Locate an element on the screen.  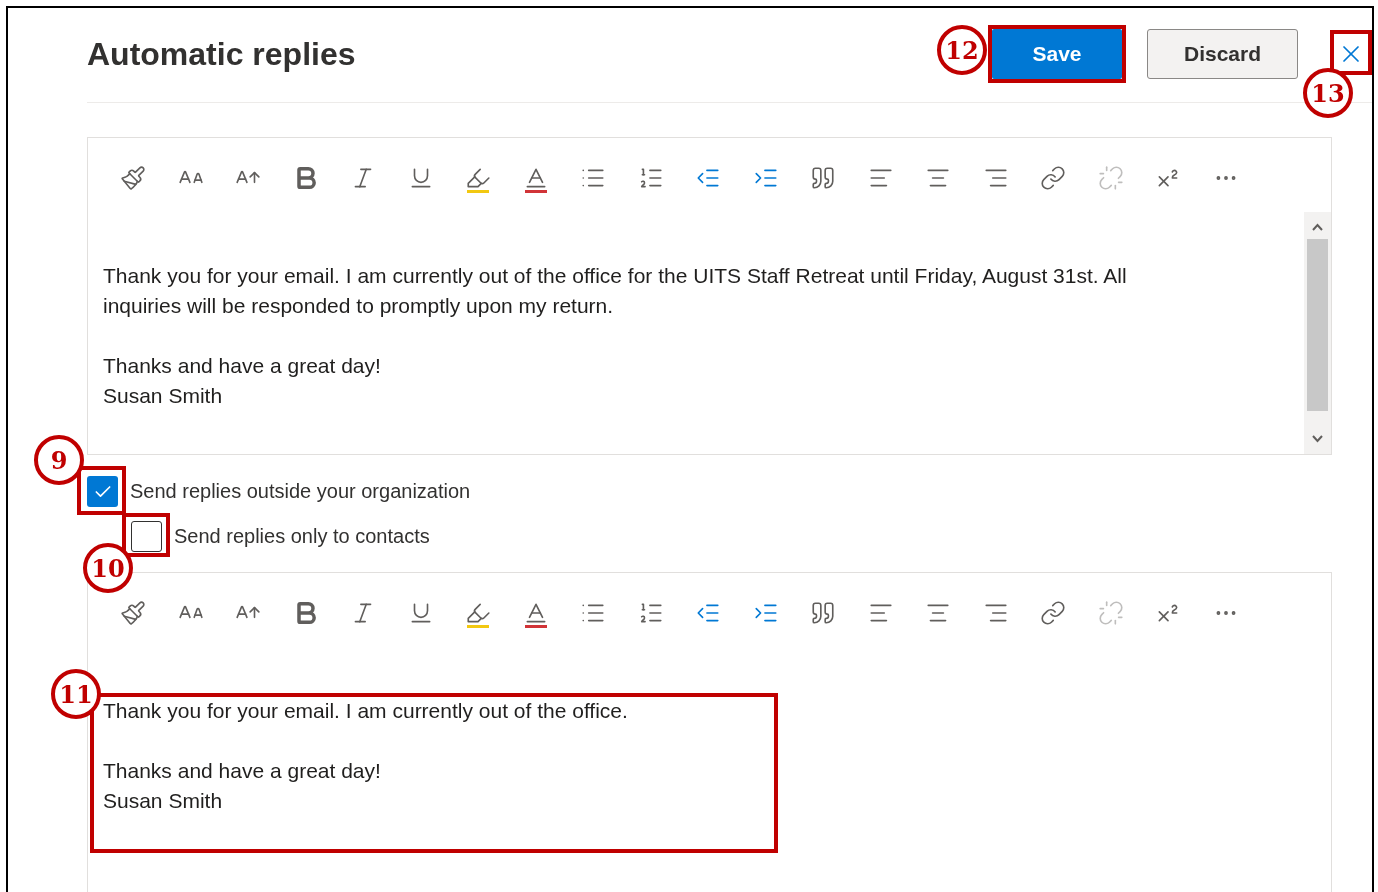
scrollbar is located at coordinates (1317, 333).